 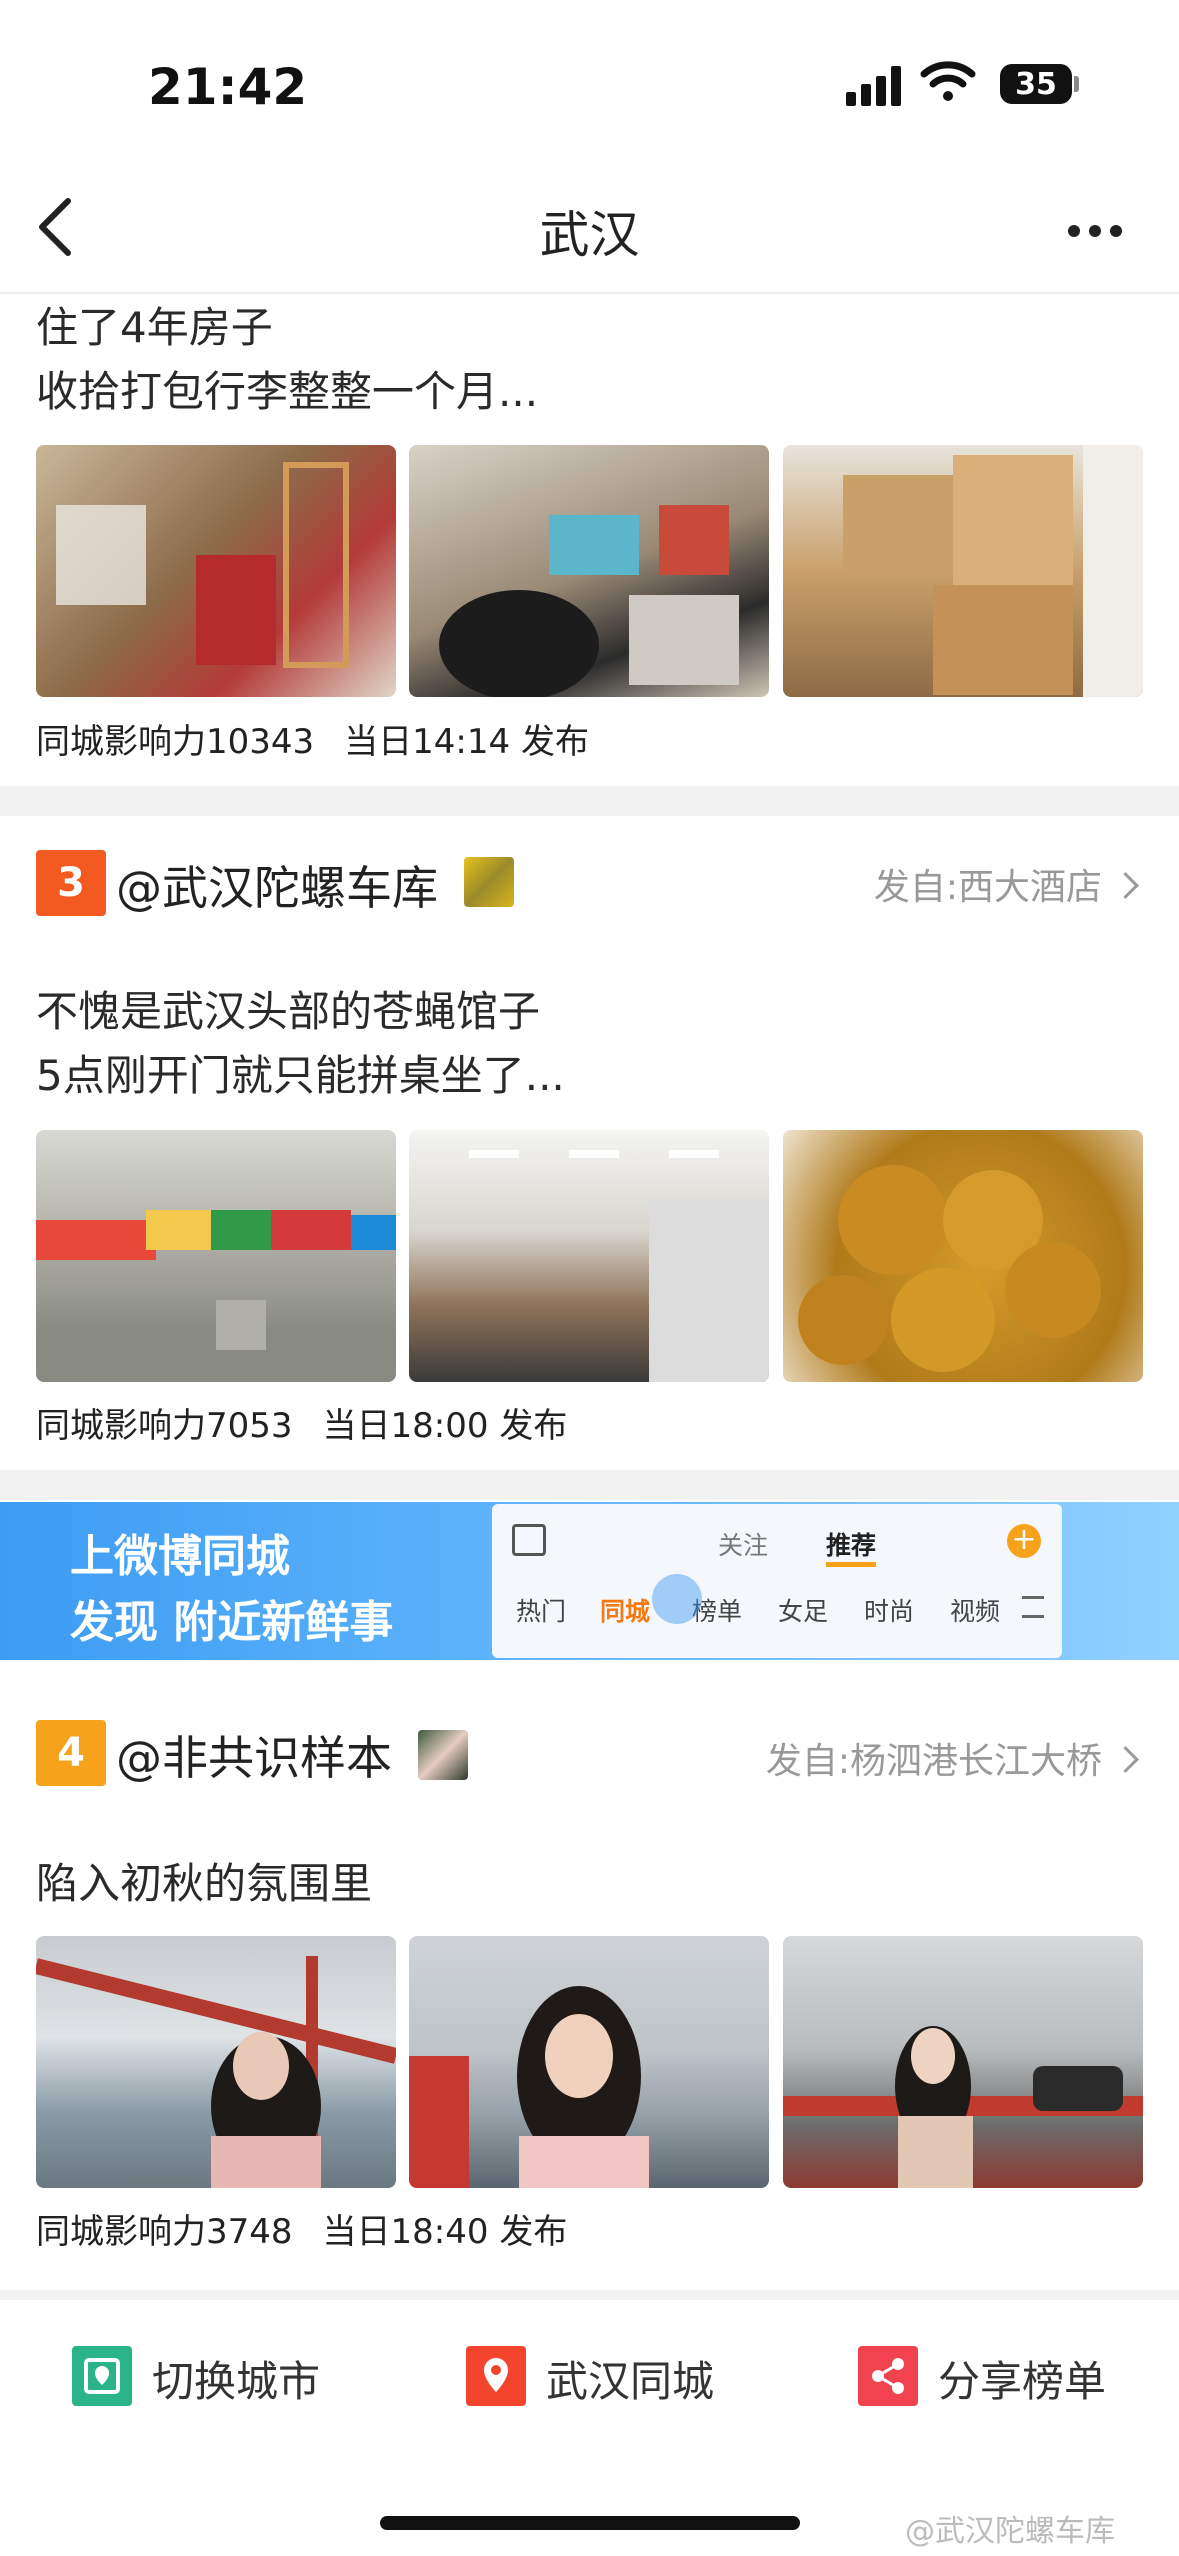 I want to click on battery-icon: 35, so click(x=1036, y=84).